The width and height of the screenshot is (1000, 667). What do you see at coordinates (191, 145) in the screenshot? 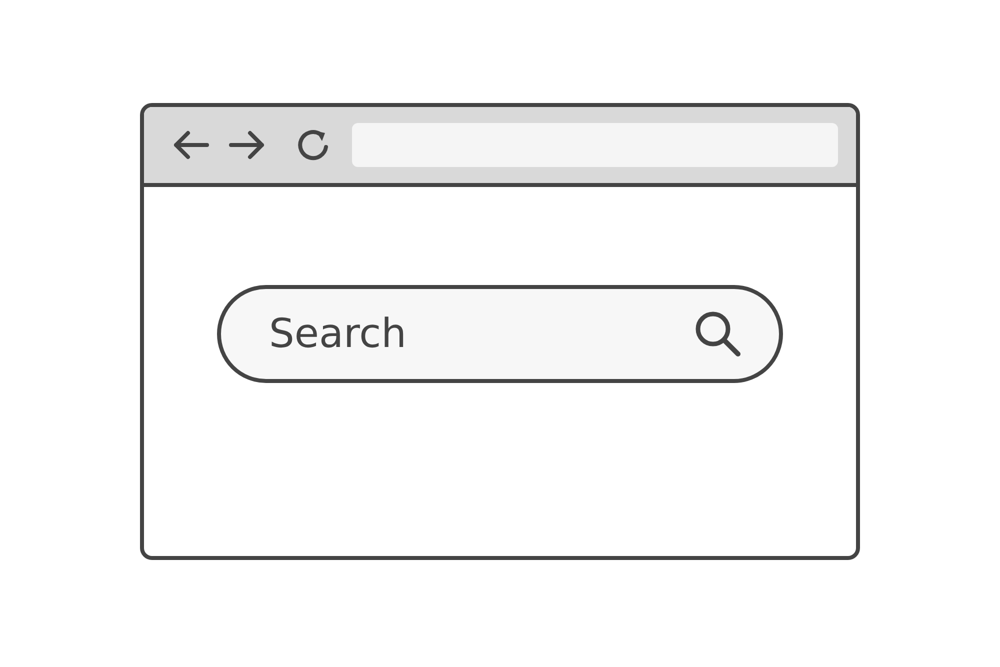
I see `back-arrow-icon` at bounding box center [191, 145].